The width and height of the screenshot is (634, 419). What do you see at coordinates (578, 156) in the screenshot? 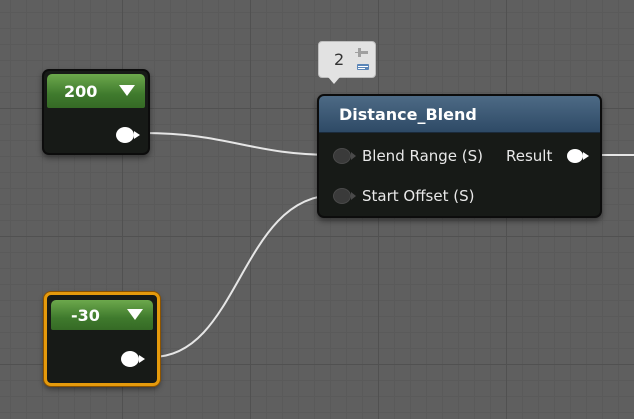
I see `output-pin-result` at bounding box center [578, 156].